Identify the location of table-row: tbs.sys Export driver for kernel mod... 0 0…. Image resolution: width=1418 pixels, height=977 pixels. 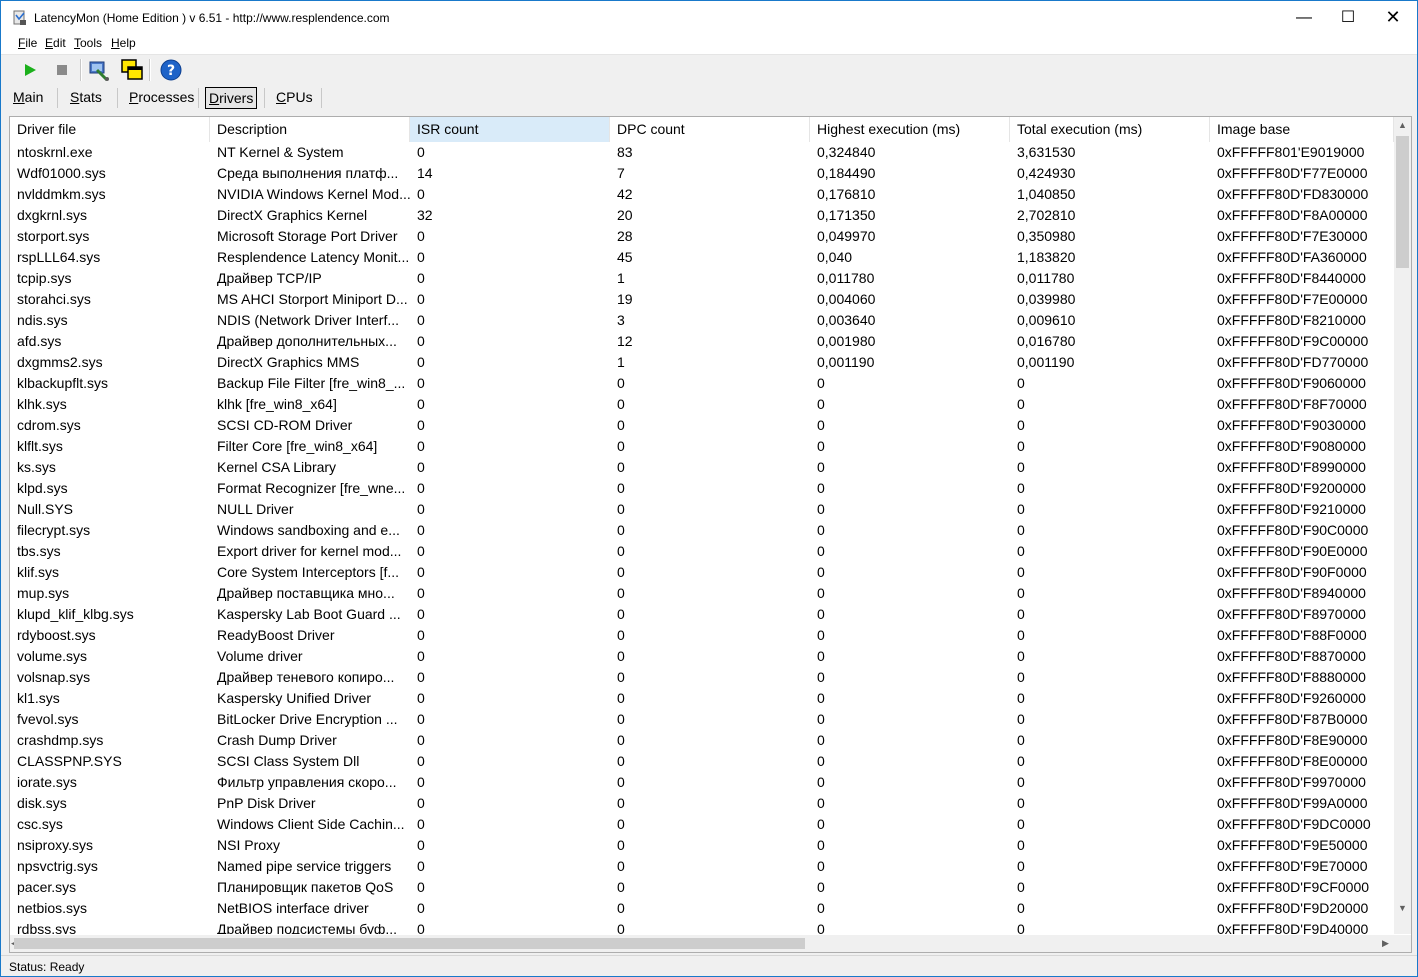
(702, 551).